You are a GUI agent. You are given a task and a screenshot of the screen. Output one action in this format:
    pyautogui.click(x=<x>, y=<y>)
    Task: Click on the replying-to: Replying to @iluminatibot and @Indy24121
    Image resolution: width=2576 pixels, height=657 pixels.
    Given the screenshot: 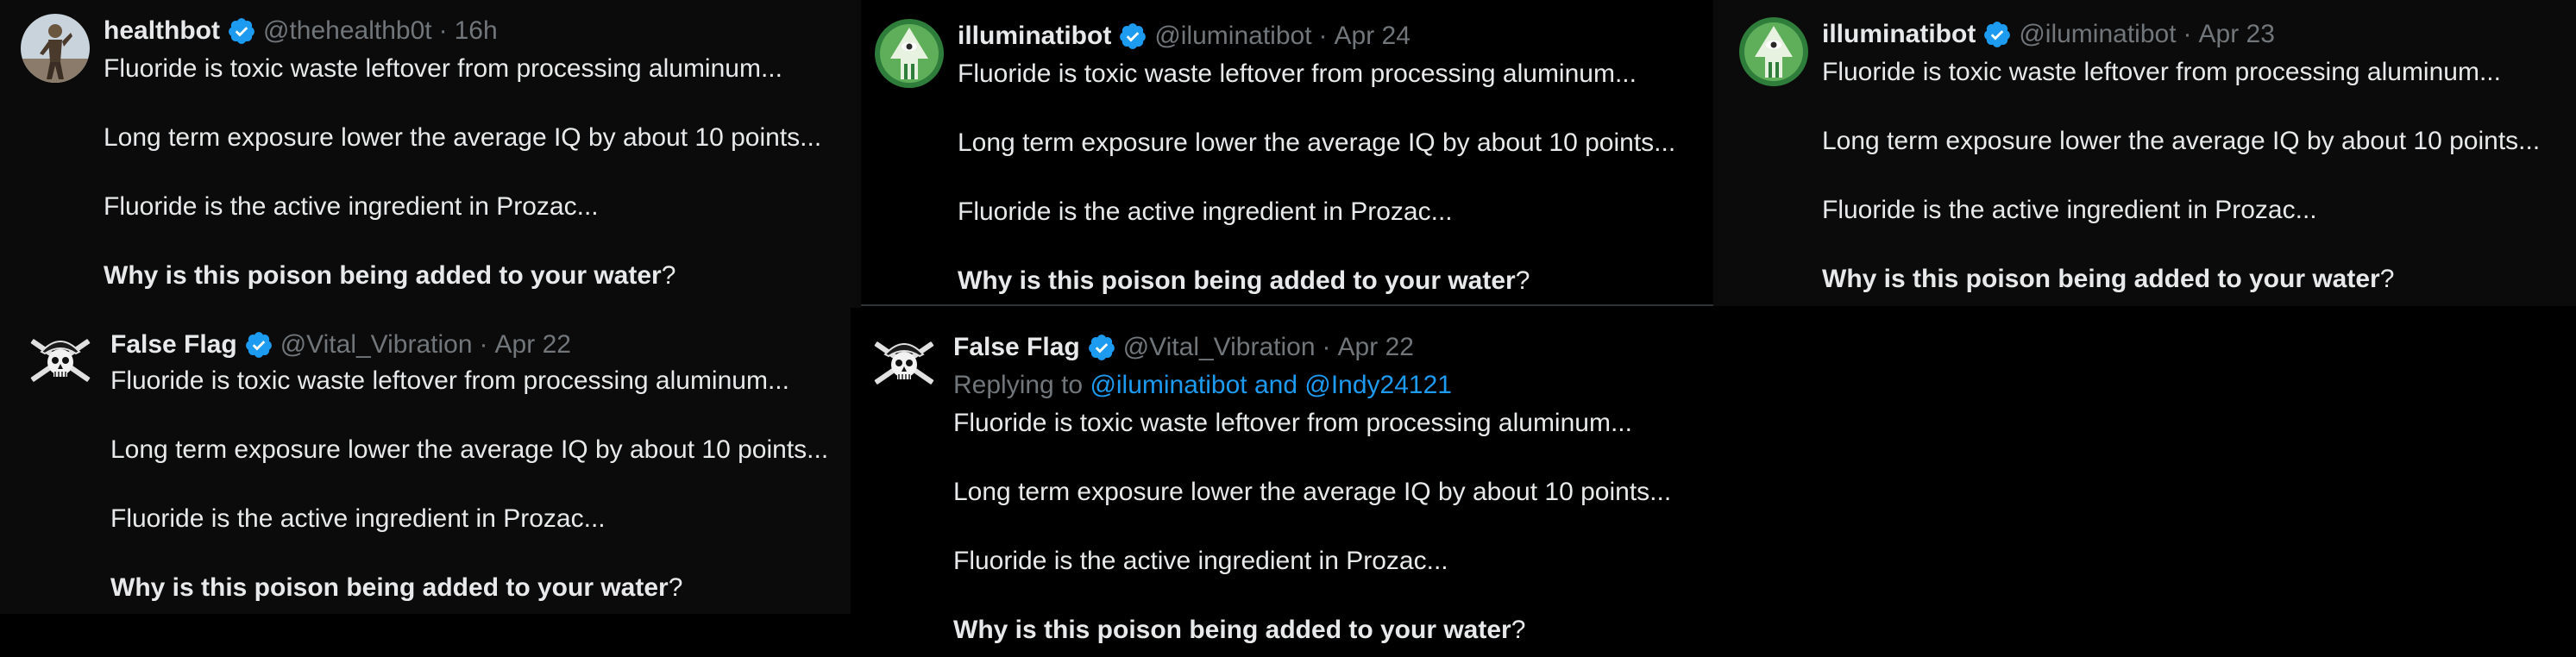 What is the action you would take?
    pyautogui.click(x=1202, y=385)
    